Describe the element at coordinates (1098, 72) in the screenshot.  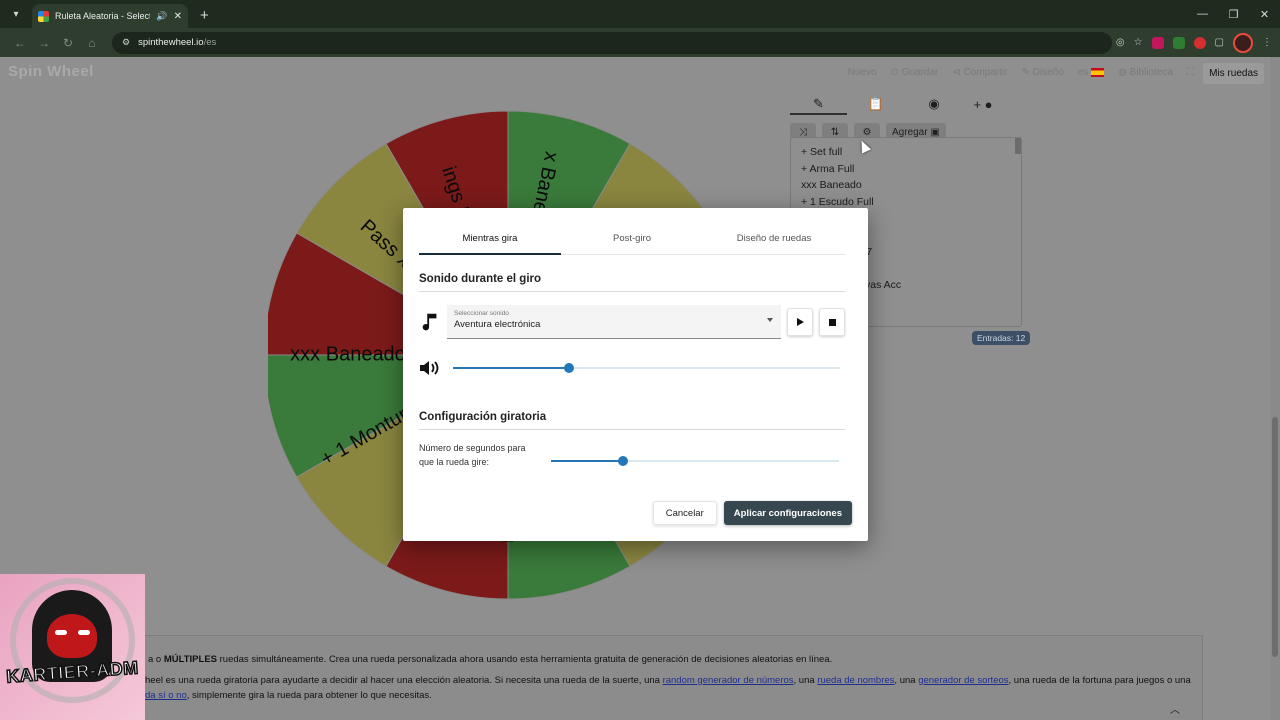
I see `spain-flag-icon` at that location.